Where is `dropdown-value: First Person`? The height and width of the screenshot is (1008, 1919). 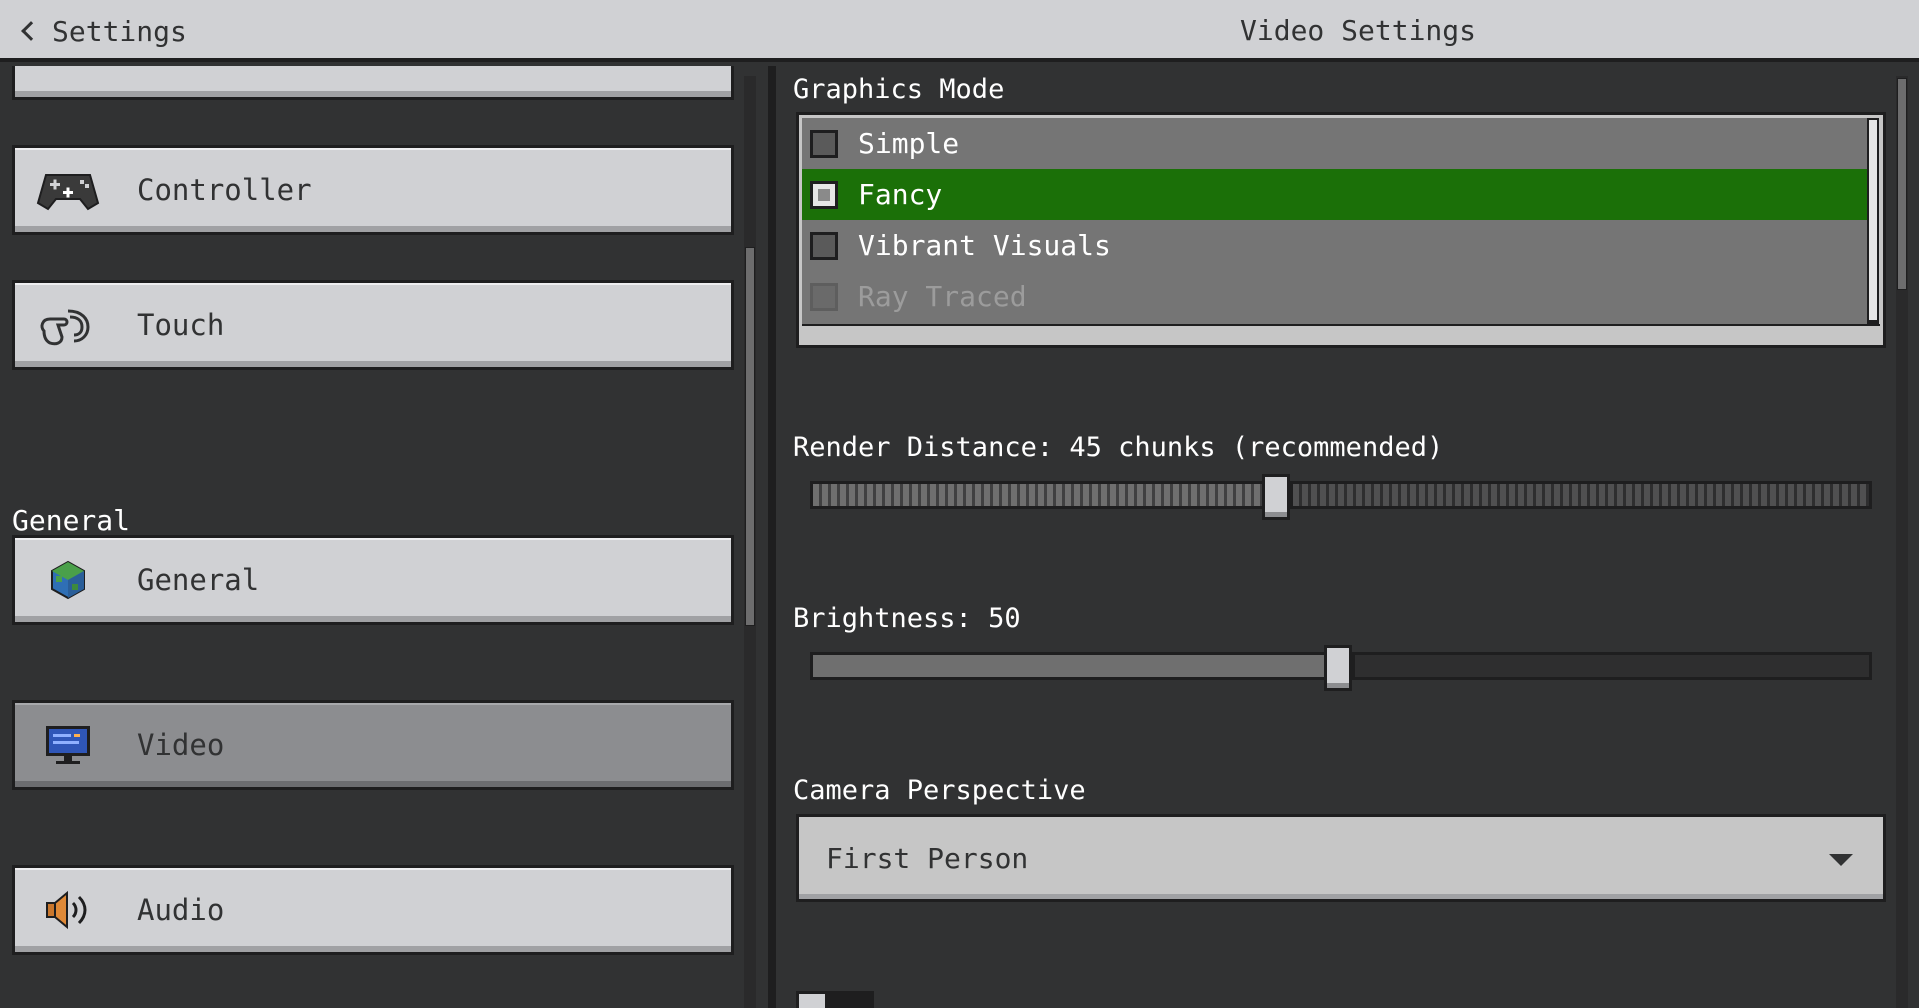
dropdown-value: First Person is located at coordinates (927, 858).